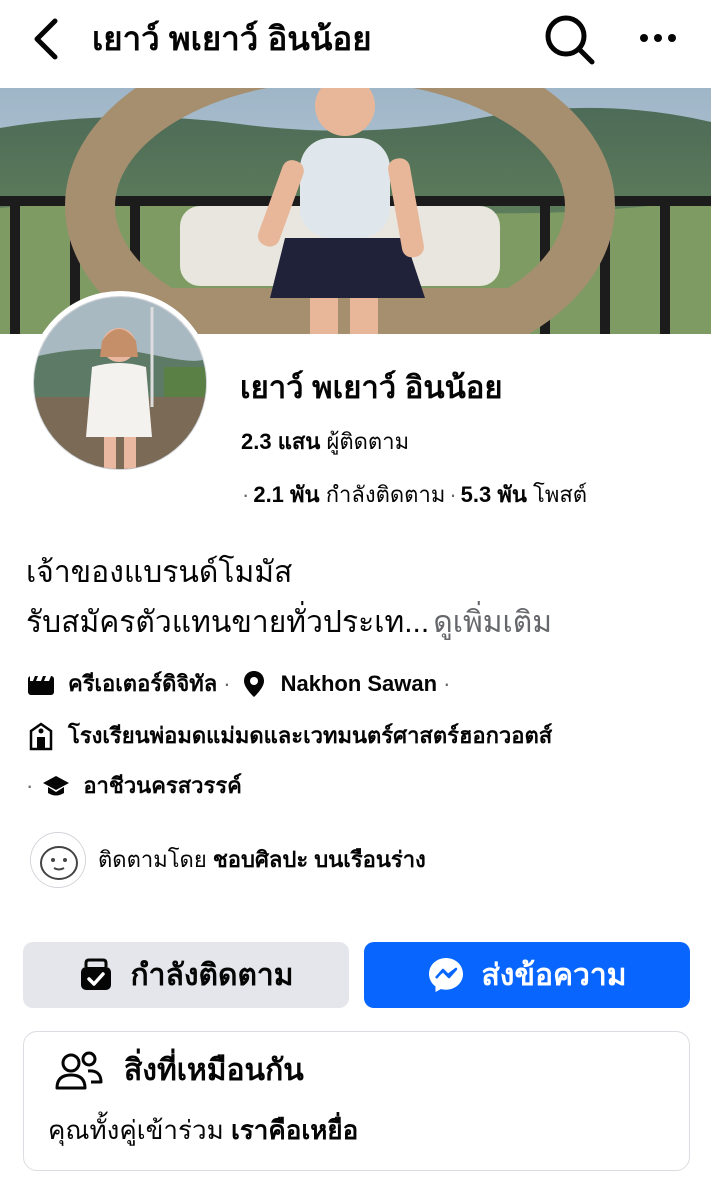 The image size is (711, 1200). What do you see at coordinates (371, 387) in the screenshot?
I see `profile-name: เยาว์ พเยาว์ อินน้อย` at bounding box center [371, 387].